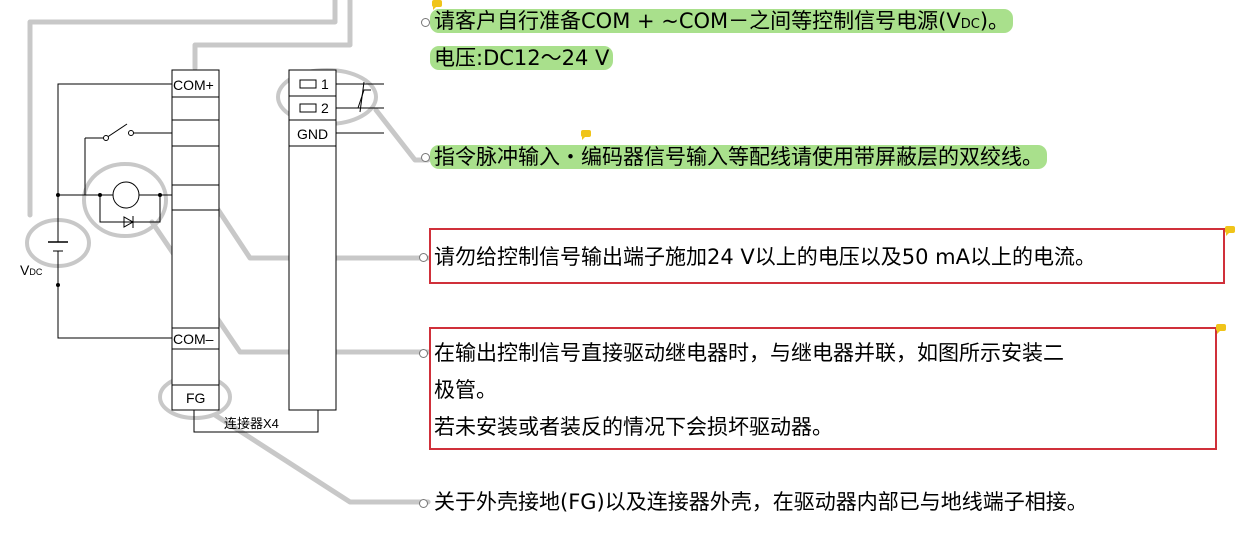 Image resolution: width=1245 pixels, height=538 pixels. Describe the element at coordinates (118, 135) in the screenshot. I see `switch-contacts` at that location.